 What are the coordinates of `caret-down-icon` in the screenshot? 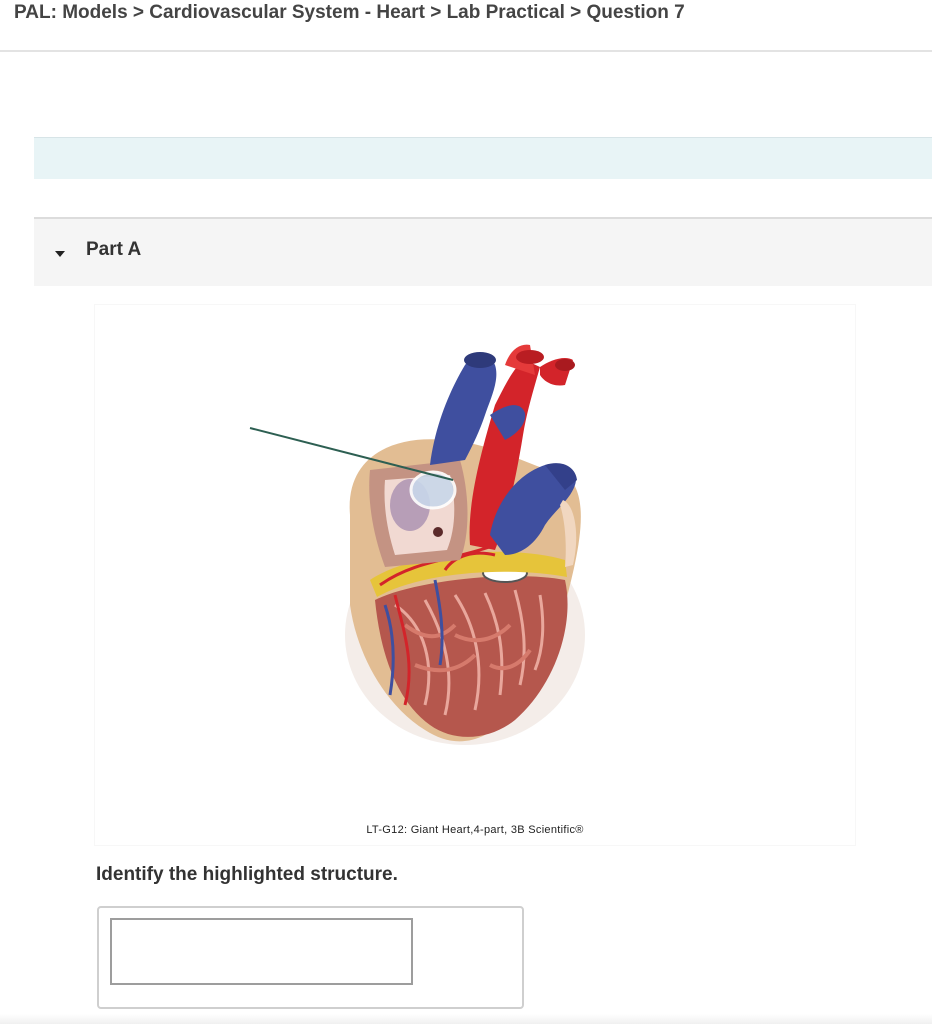 It's located at (60, 254).